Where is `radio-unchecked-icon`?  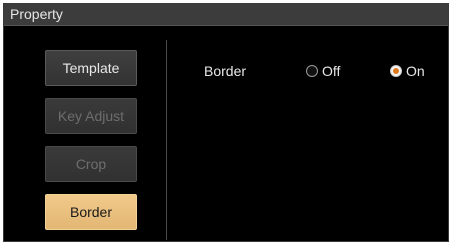 radio-unchecked-icon is located at coordinates (312, 71).